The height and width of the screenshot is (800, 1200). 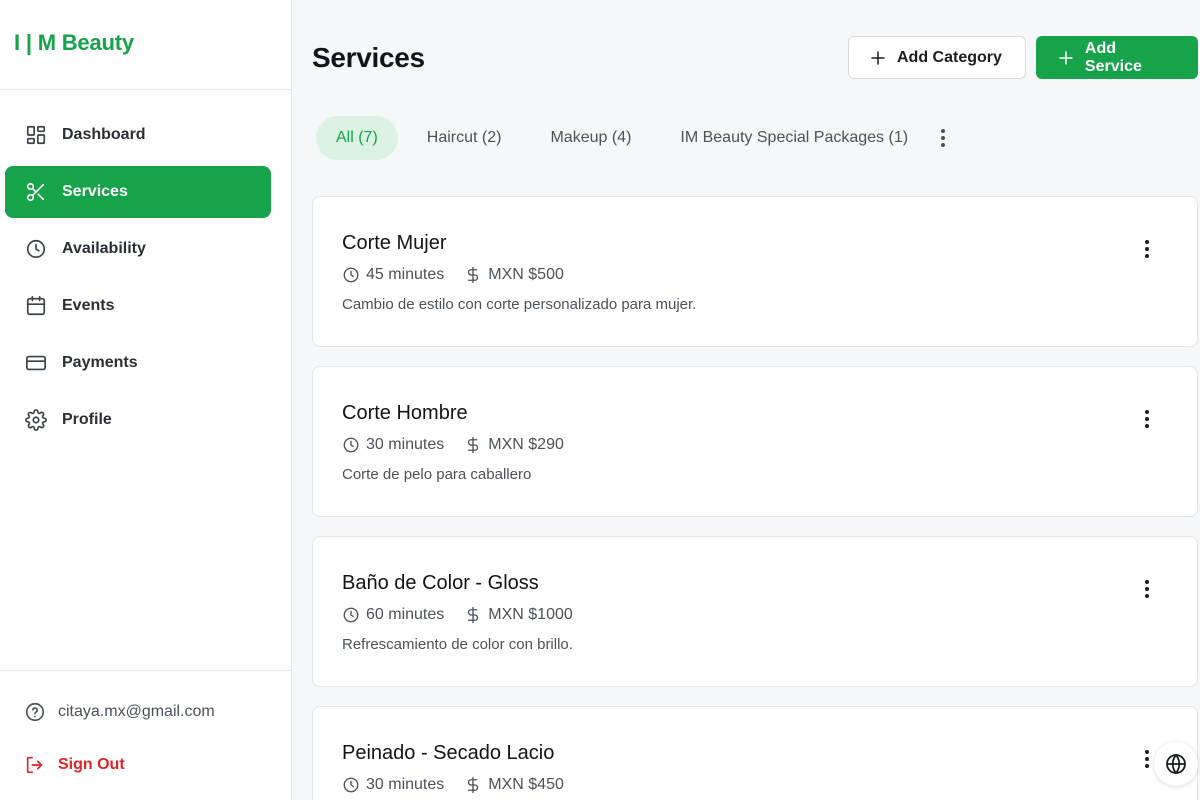 I want to click on sign-out-button: Sign Out, so click(x=74, y=765).